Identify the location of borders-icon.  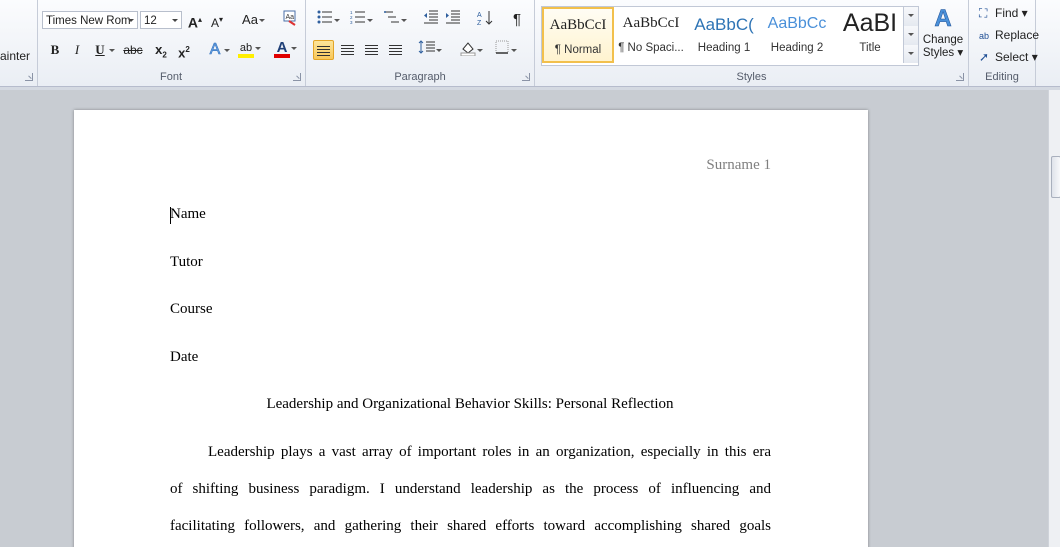
(504, 50).